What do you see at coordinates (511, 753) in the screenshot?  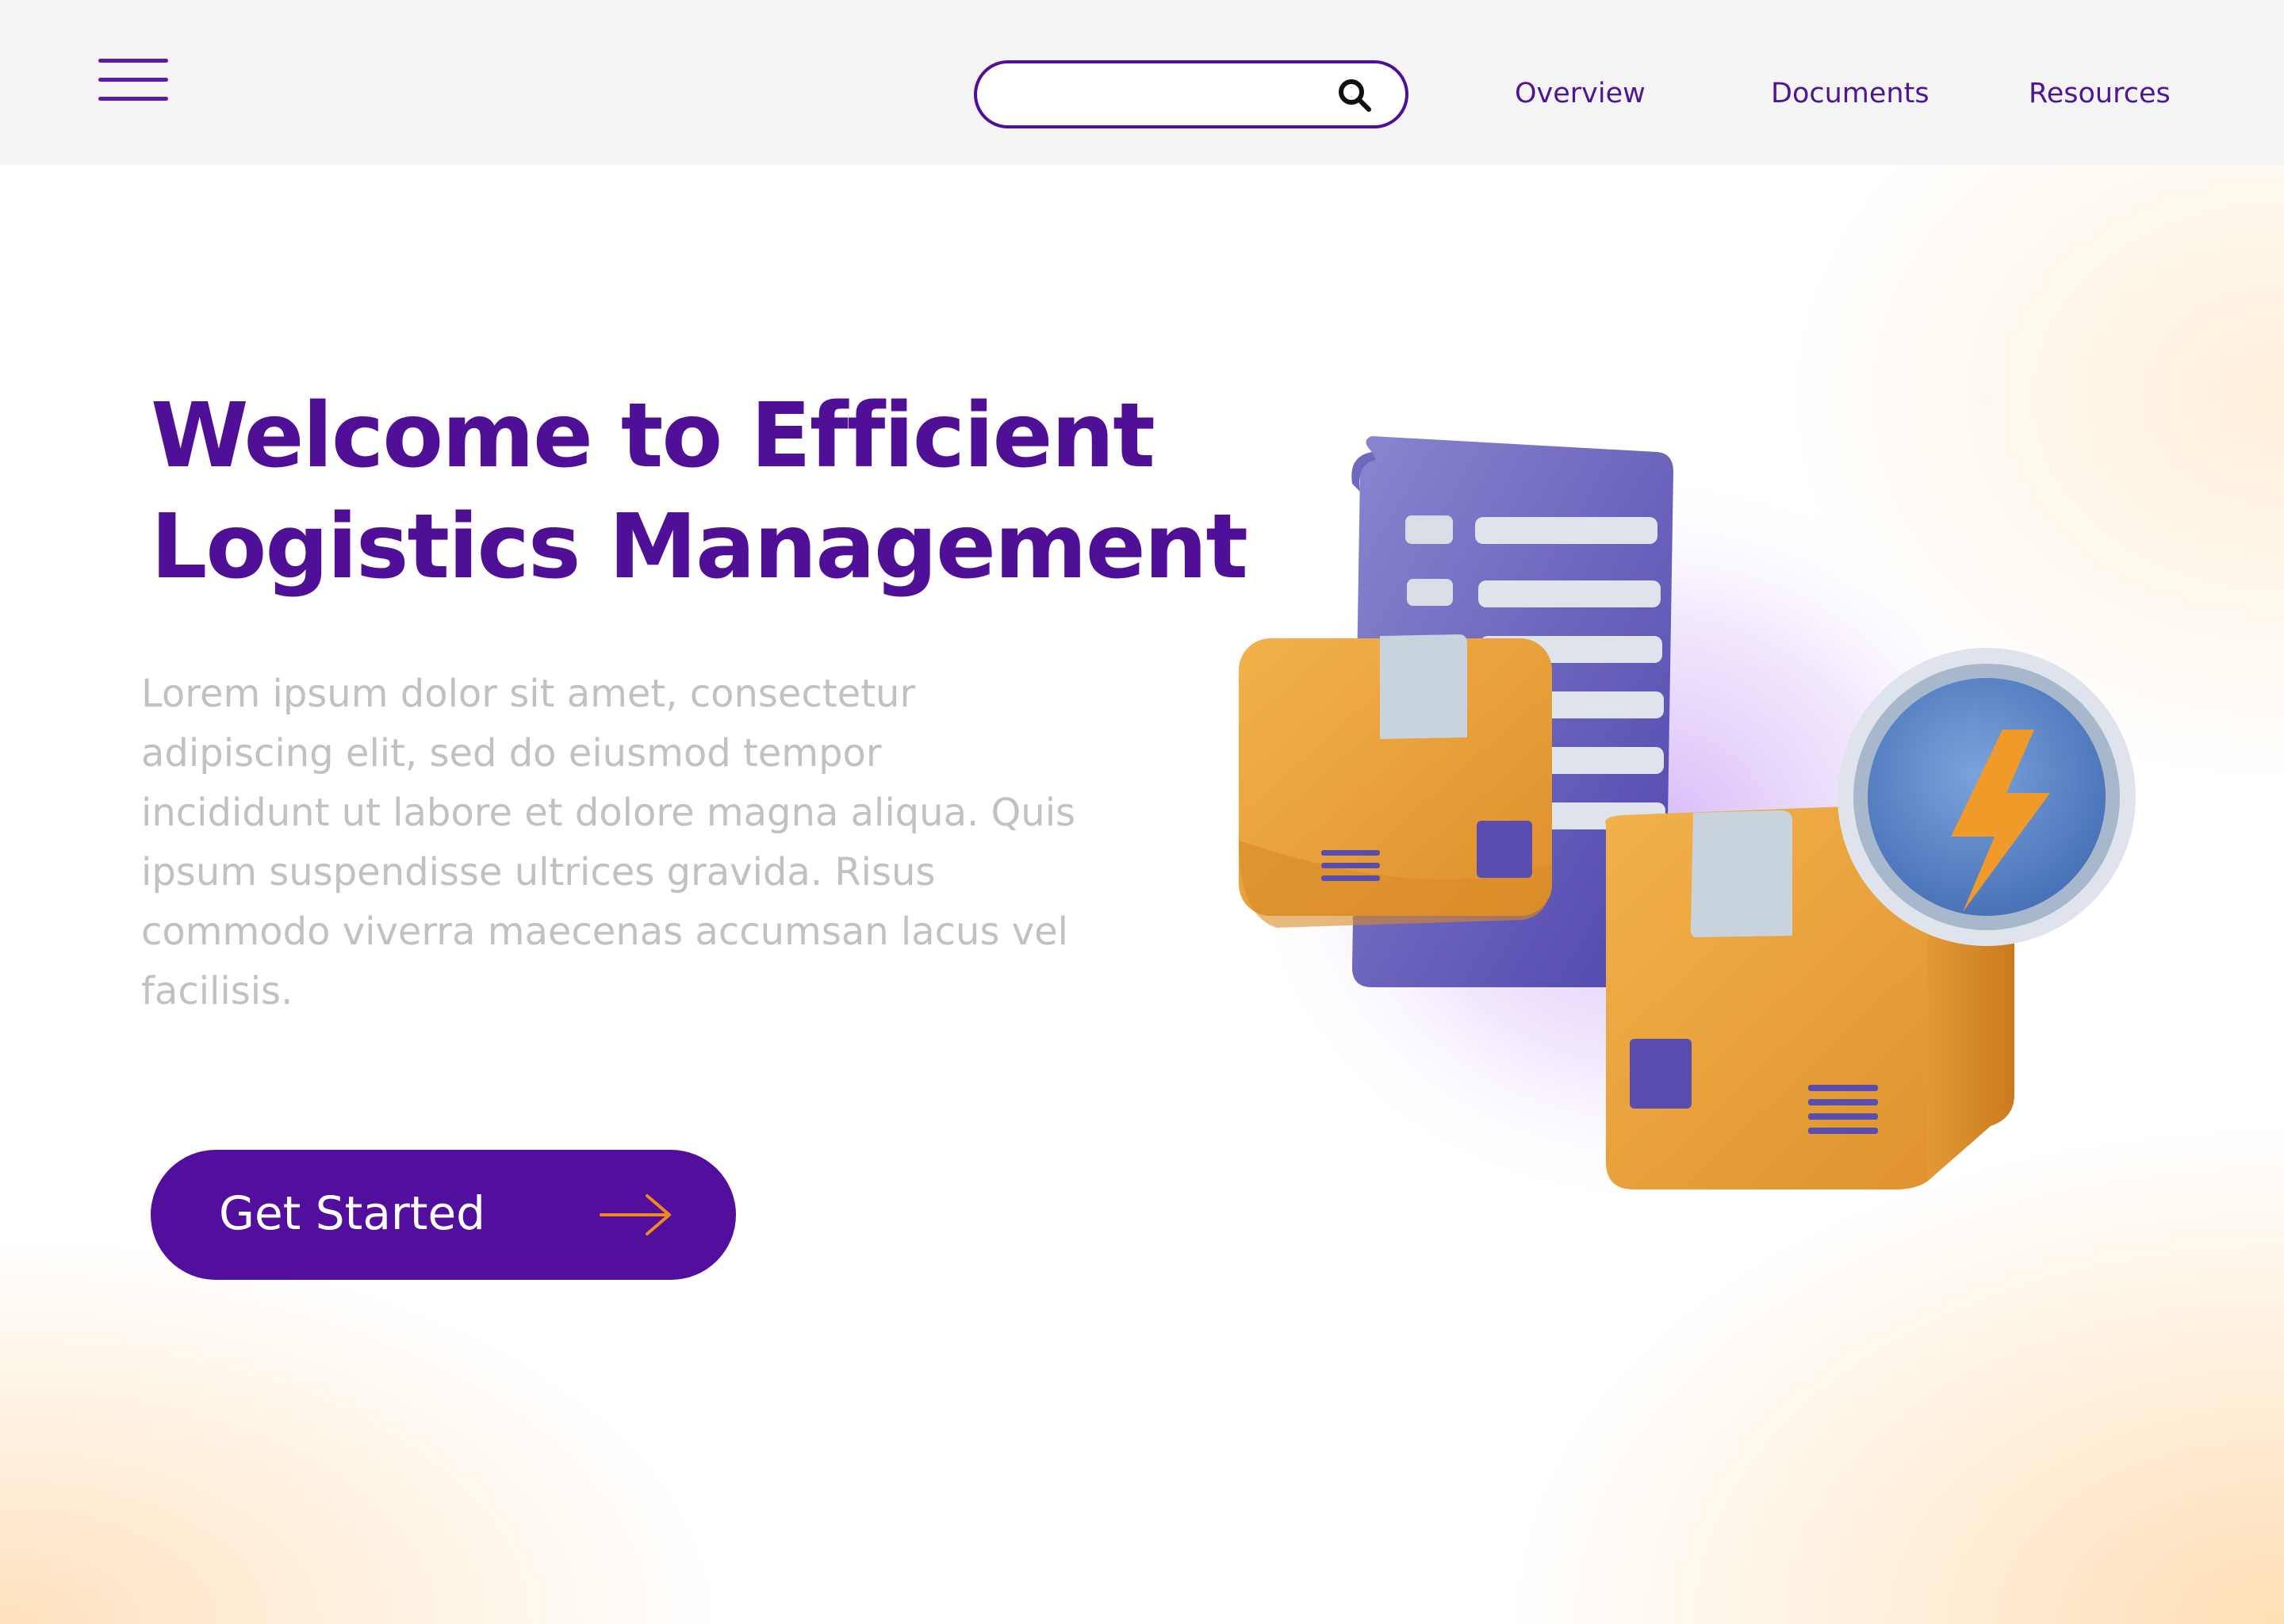 I see `description-line: adipiscing elit, sed do eiusmod tempor` at bounding box center [511, 753].